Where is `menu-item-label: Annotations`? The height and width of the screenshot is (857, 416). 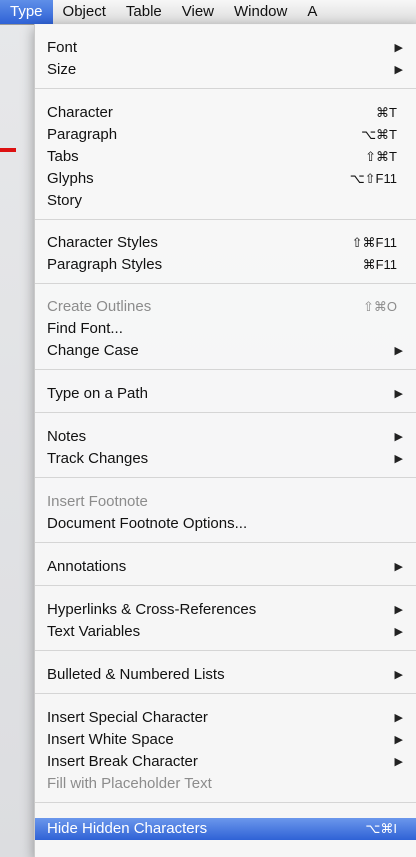
menu-item-label: Annotations is located at coordinates (87, 566).